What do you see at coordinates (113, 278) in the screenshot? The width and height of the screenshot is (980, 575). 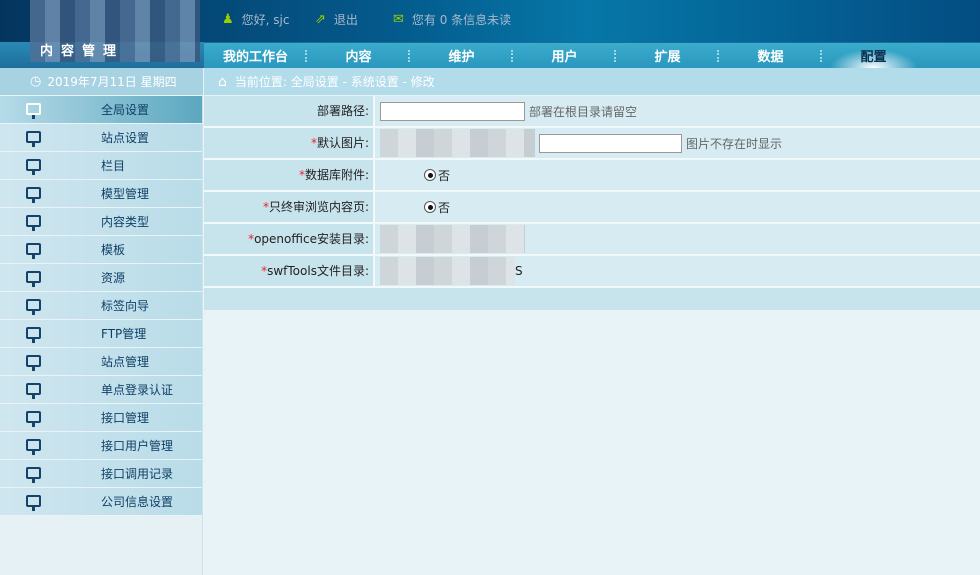 I see `sidebar-item-label: 资源` at bounding box center [113, 278].